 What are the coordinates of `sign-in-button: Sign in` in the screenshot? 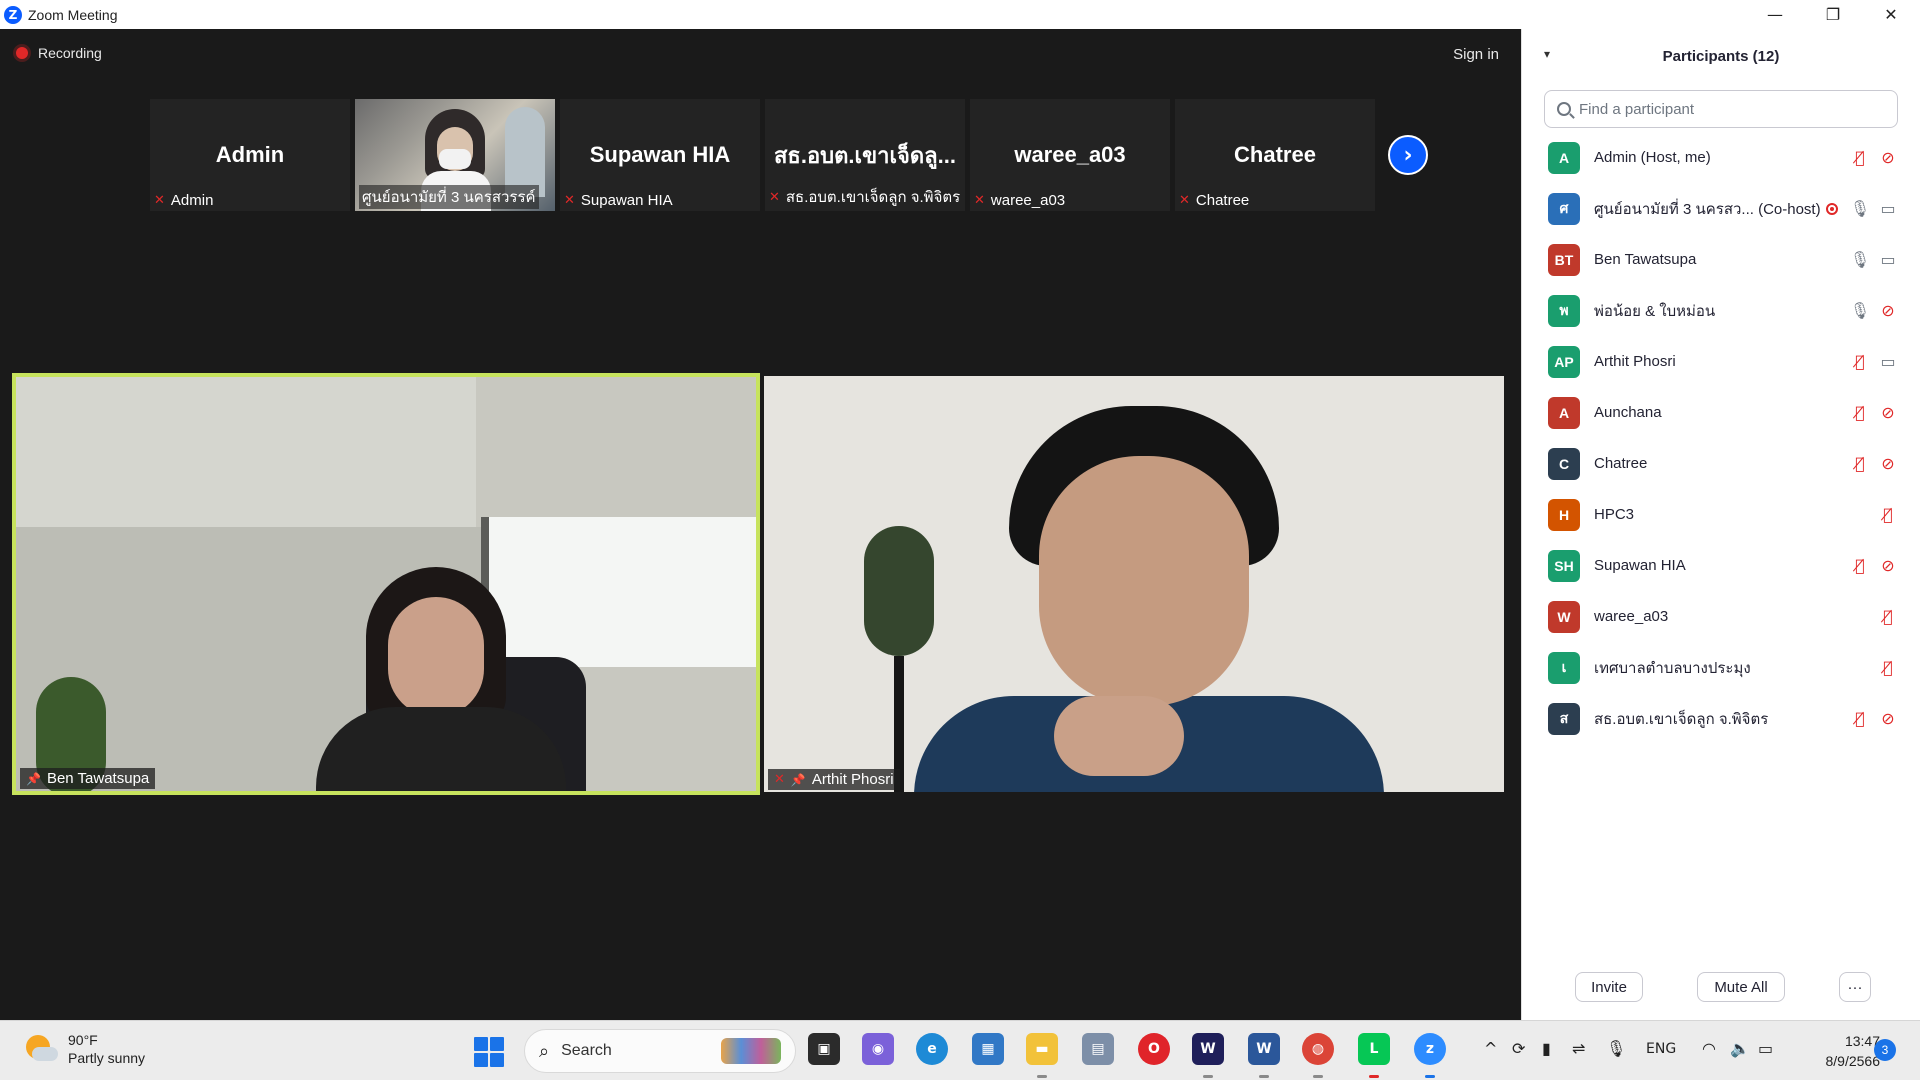 It's located at (1476, 54).